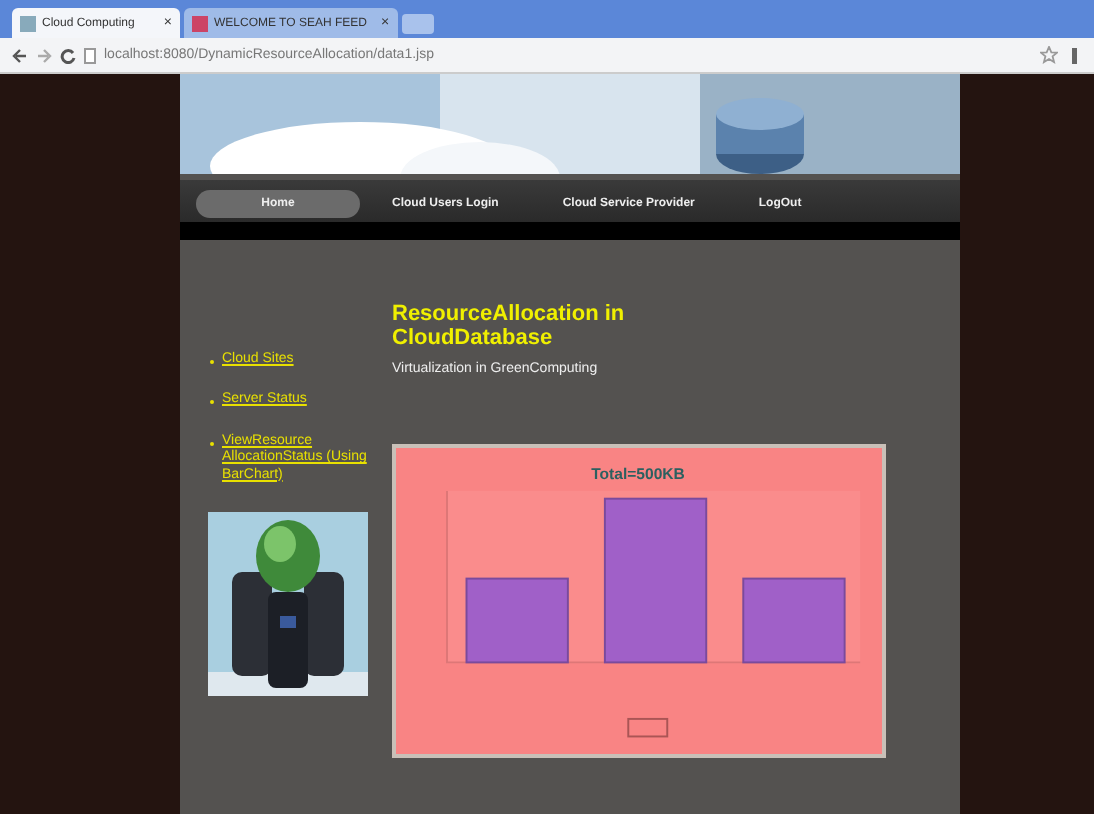  What do you see at coordinates (1049, 55) in the screenshot?
I see `star-icon` at bounding box center [1049, 55].